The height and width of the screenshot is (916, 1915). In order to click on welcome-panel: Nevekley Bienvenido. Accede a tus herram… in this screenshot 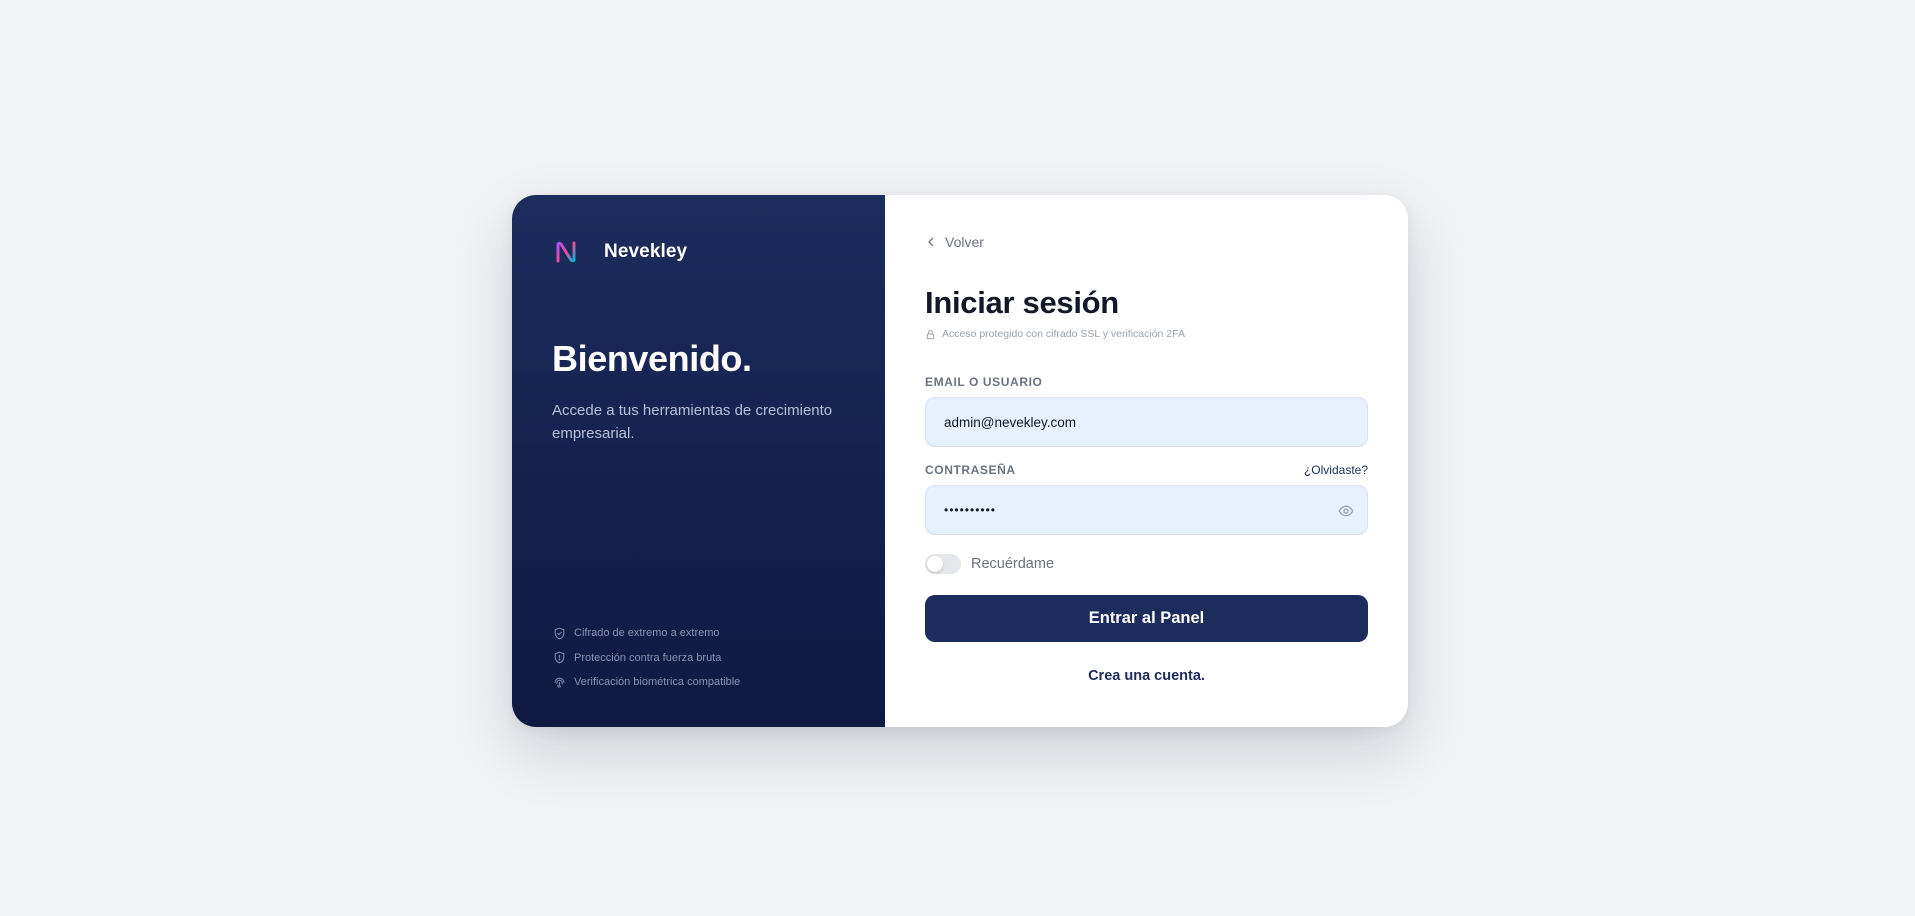, I will do `click(698, 461)`.